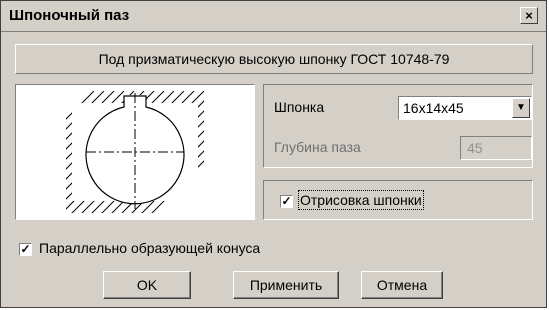 The height and width of the screenshot is (310, 549). I want to click on keyway-drawing, so click(135, 152).